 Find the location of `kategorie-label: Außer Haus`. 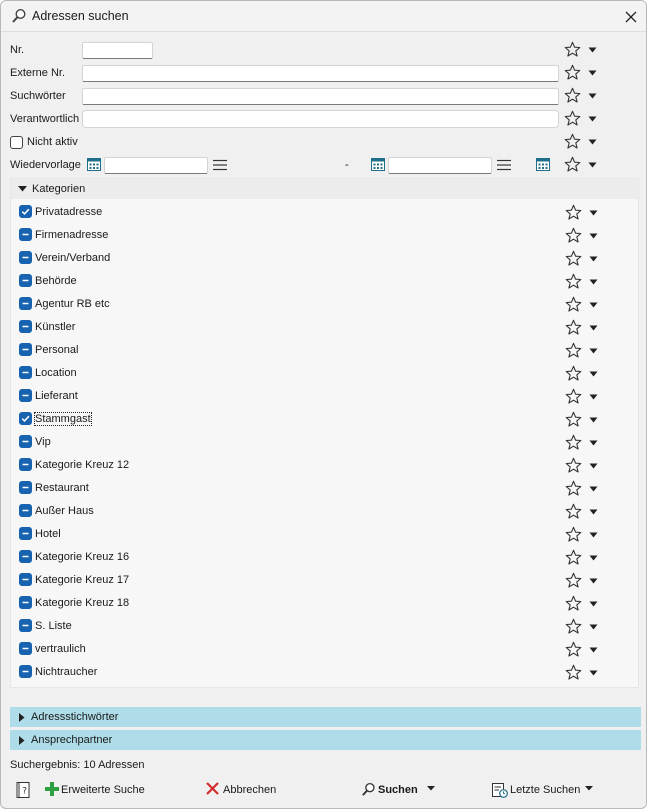

kategorie-label: Außer Haus is located at coordinates (64, 511).